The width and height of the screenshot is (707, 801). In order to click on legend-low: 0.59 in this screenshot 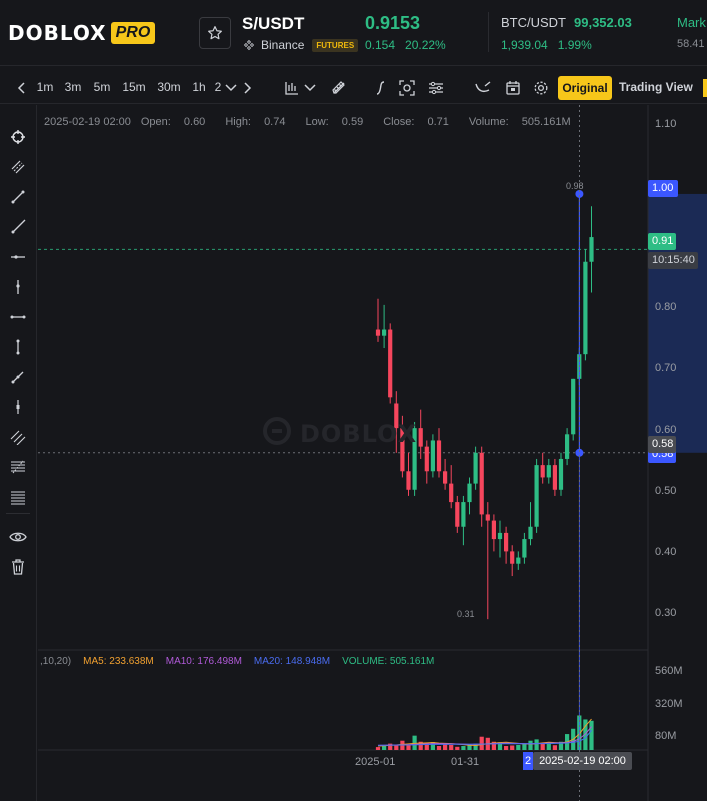, I will do `click(352, 122)`.